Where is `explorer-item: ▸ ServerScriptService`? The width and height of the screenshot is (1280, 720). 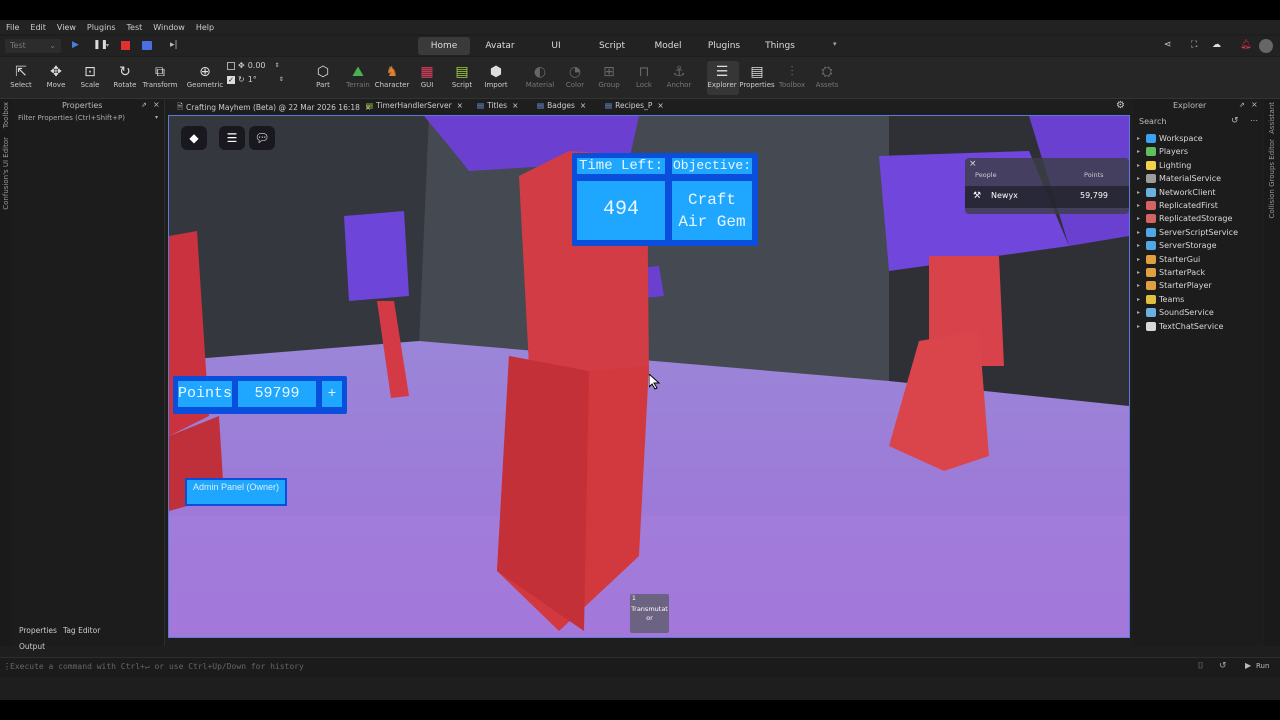 explorer-item: ▸ ServerScriptService is located at coordinates (1187, 232).